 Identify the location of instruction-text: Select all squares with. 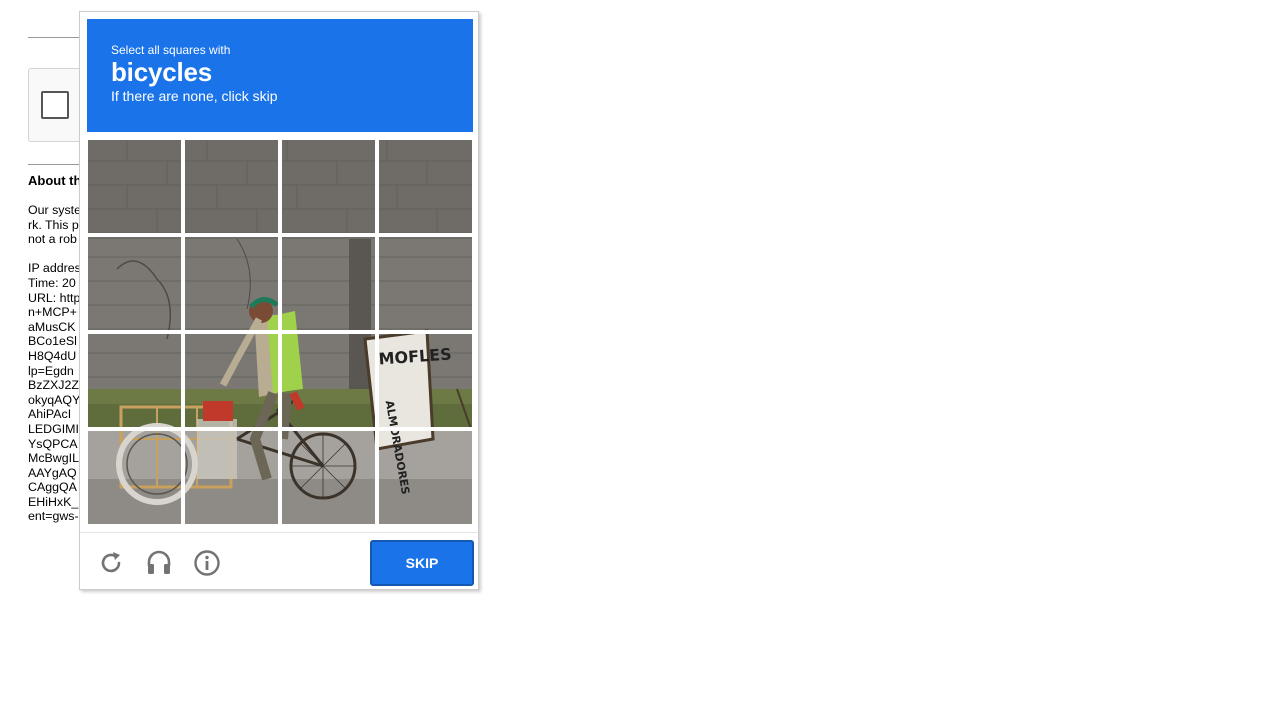
(171, 50).